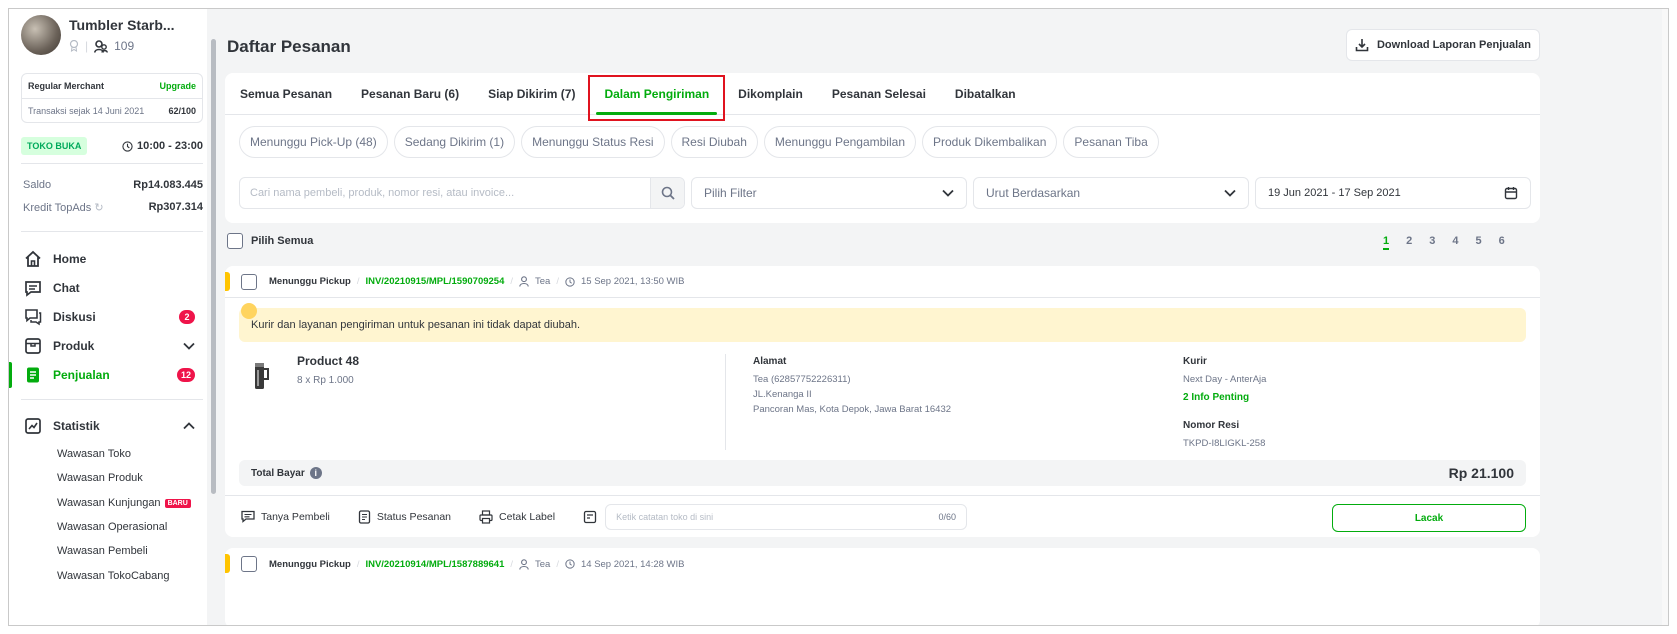 The height and width of the screenshot is (634, 1677). I want to click on tab-dibatalkan: Dibatalkan, so click(985, 94).